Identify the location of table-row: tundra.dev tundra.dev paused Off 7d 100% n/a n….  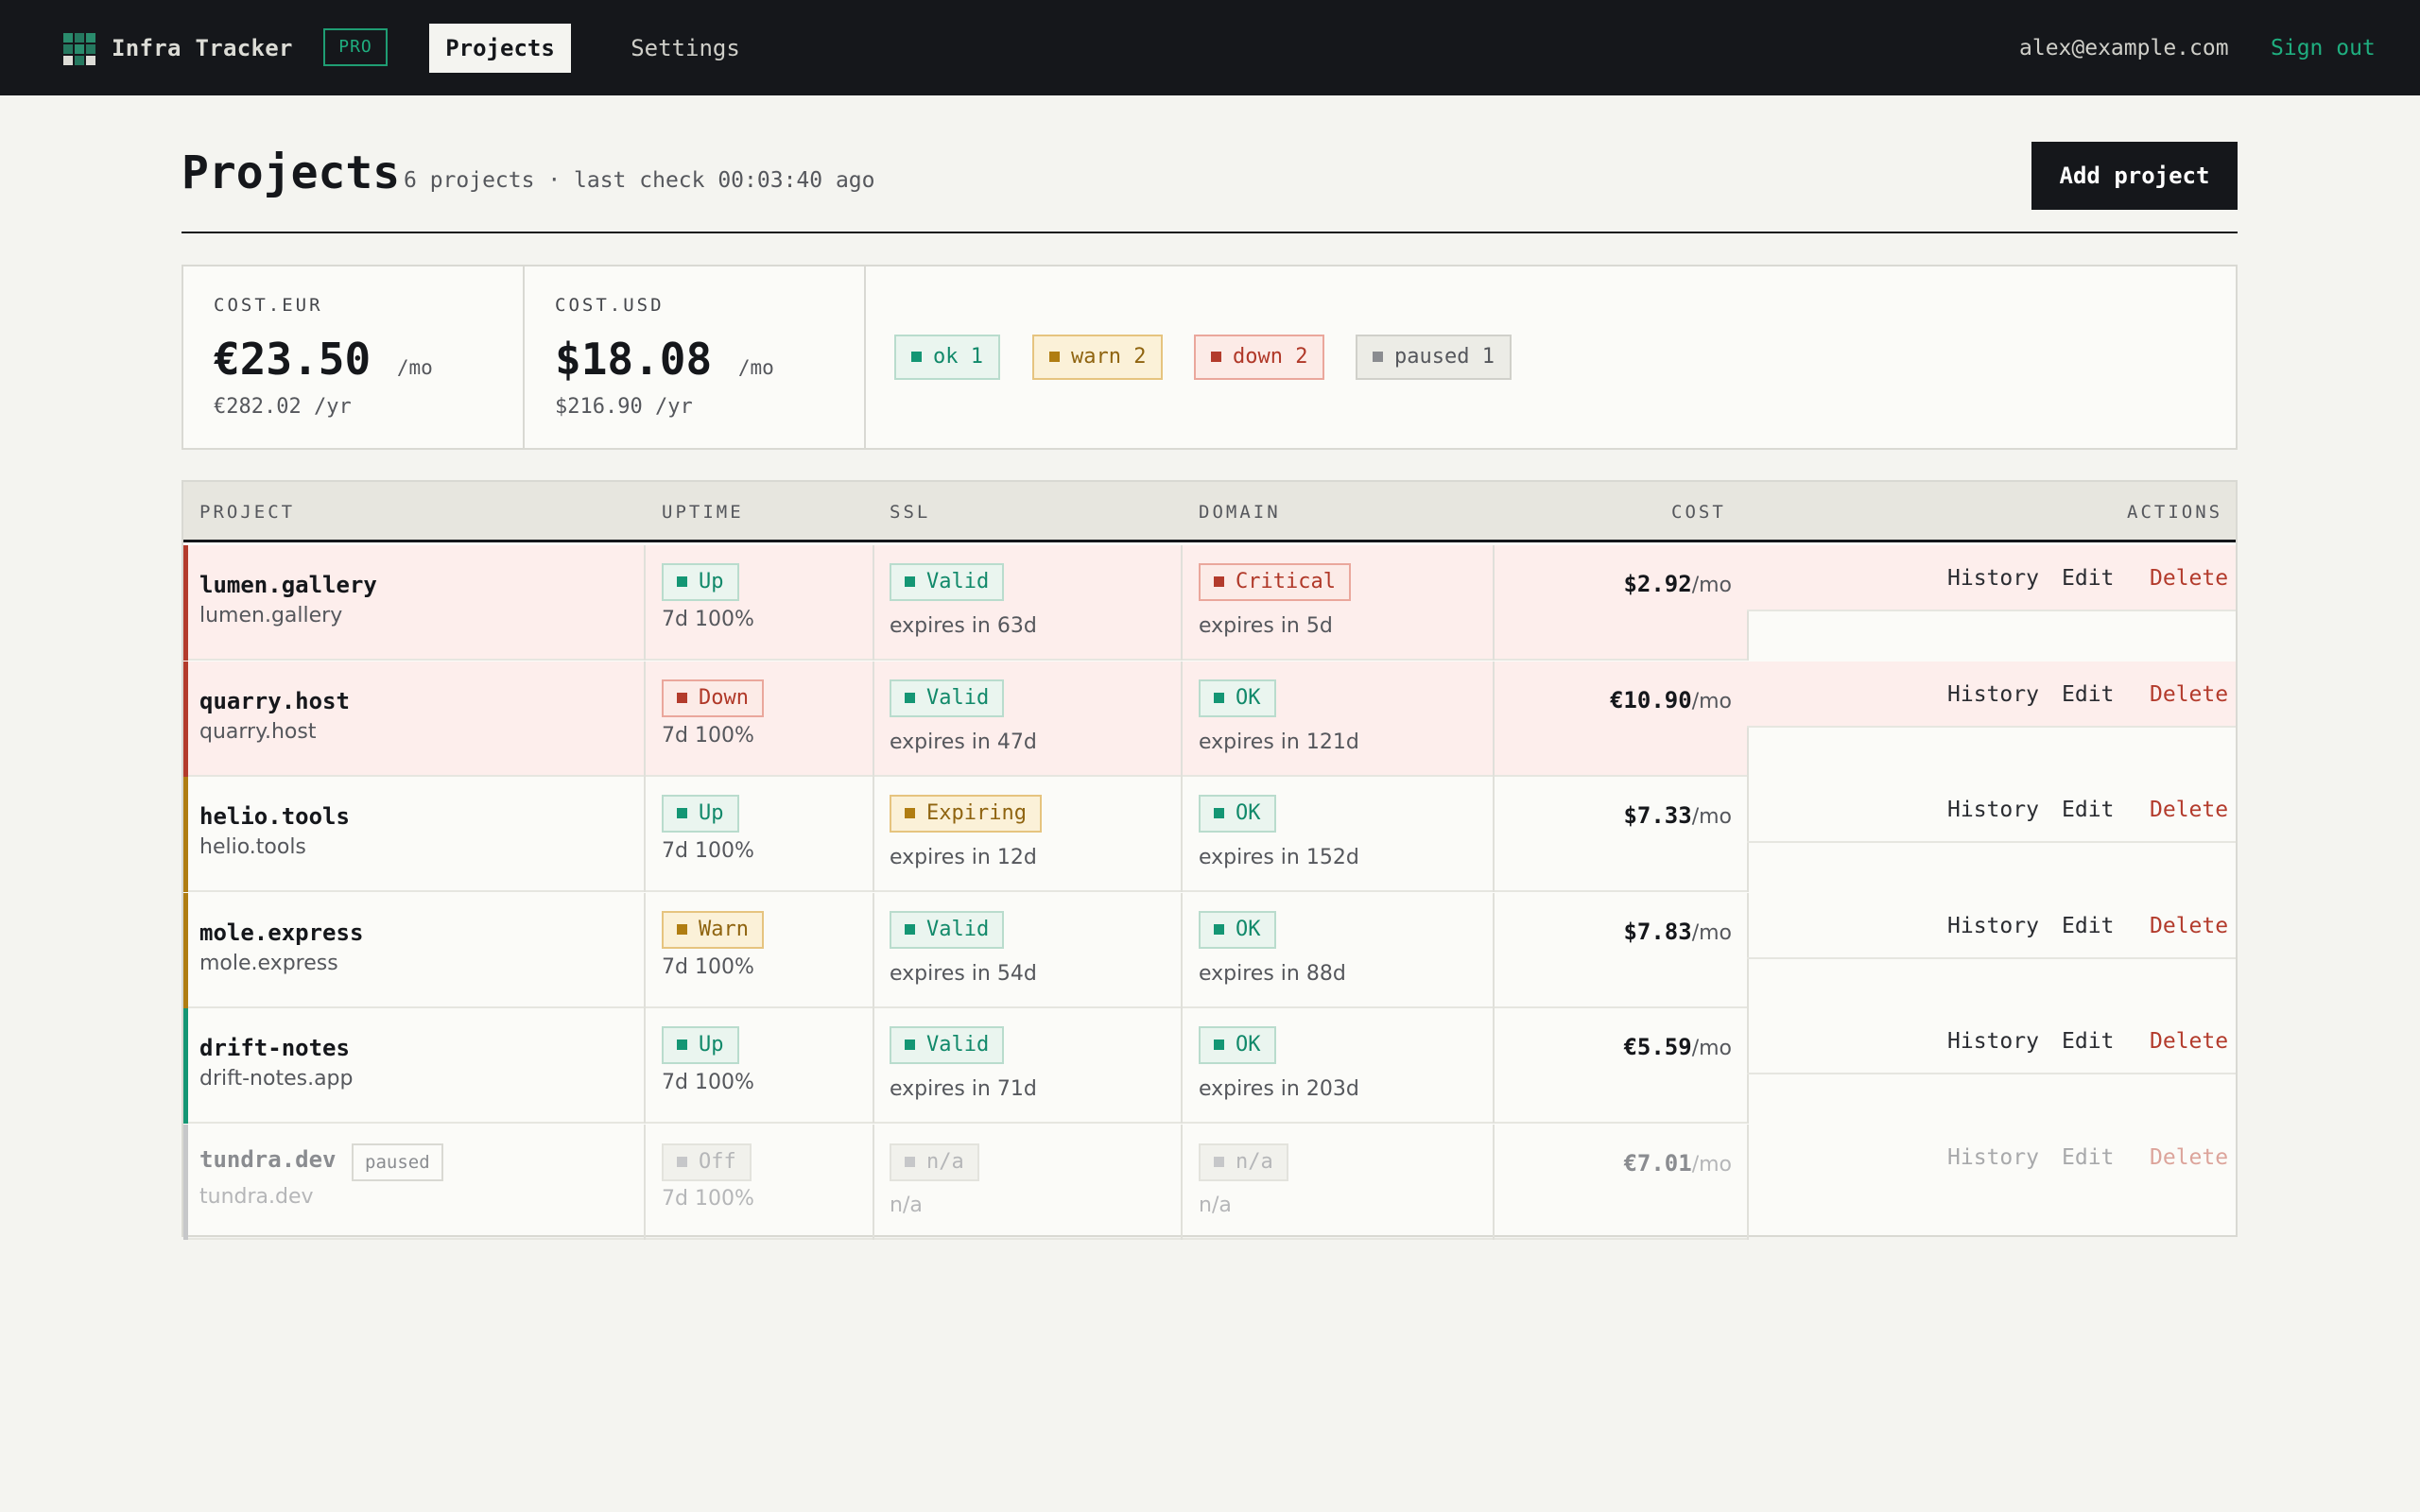
(966, 1182).